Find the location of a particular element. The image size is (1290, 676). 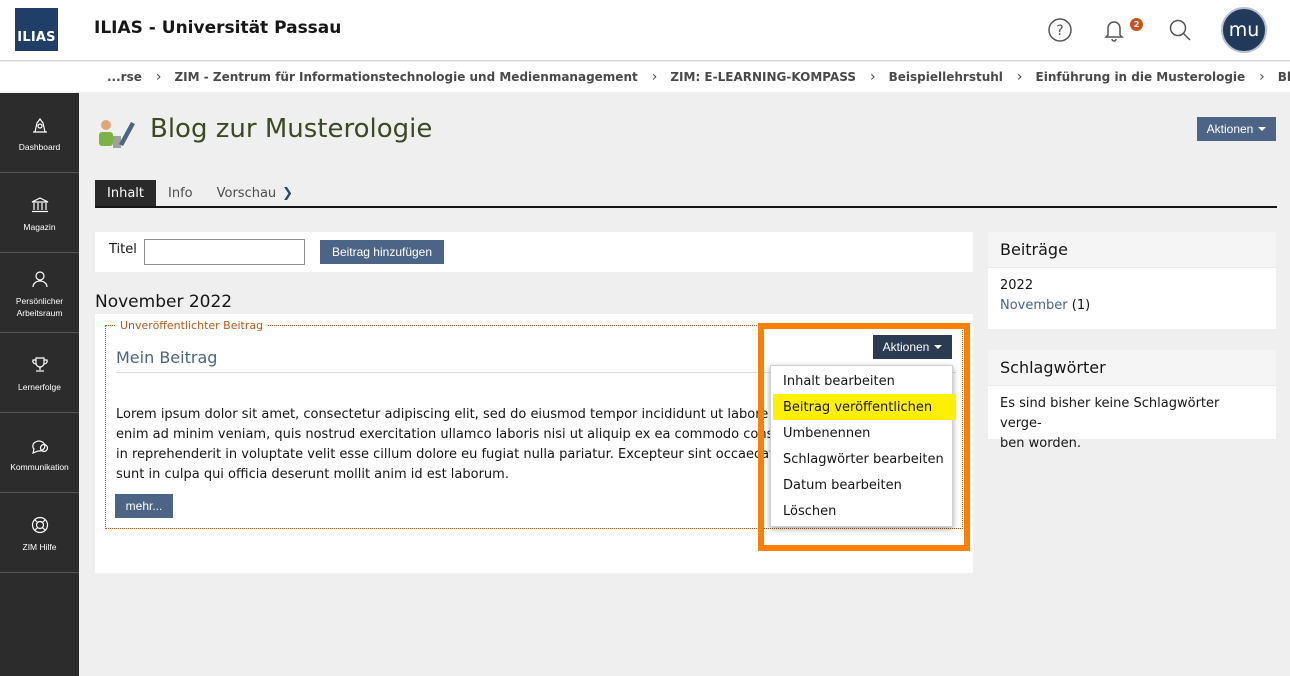

mainbar-item-magazin: Magazin is located at coordinates (39, 213).